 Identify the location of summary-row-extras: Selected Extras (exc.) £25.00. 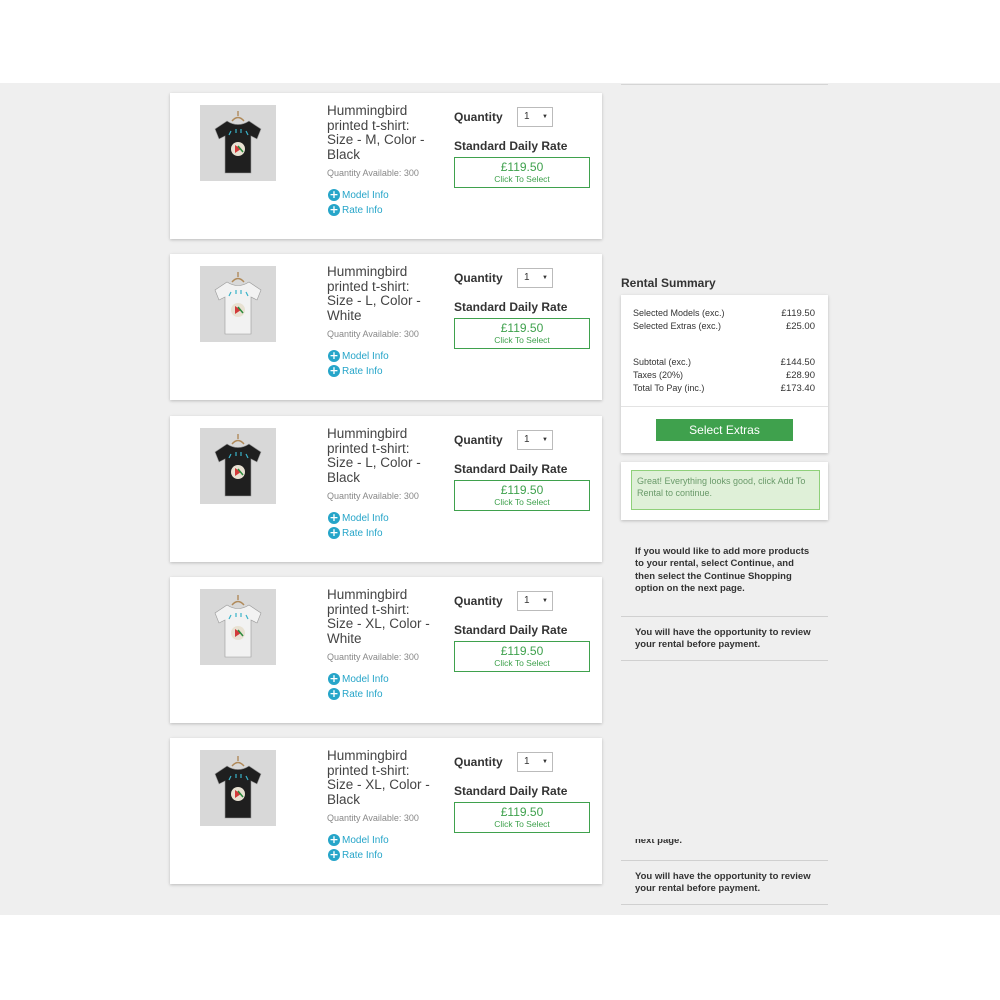
(724, 326).